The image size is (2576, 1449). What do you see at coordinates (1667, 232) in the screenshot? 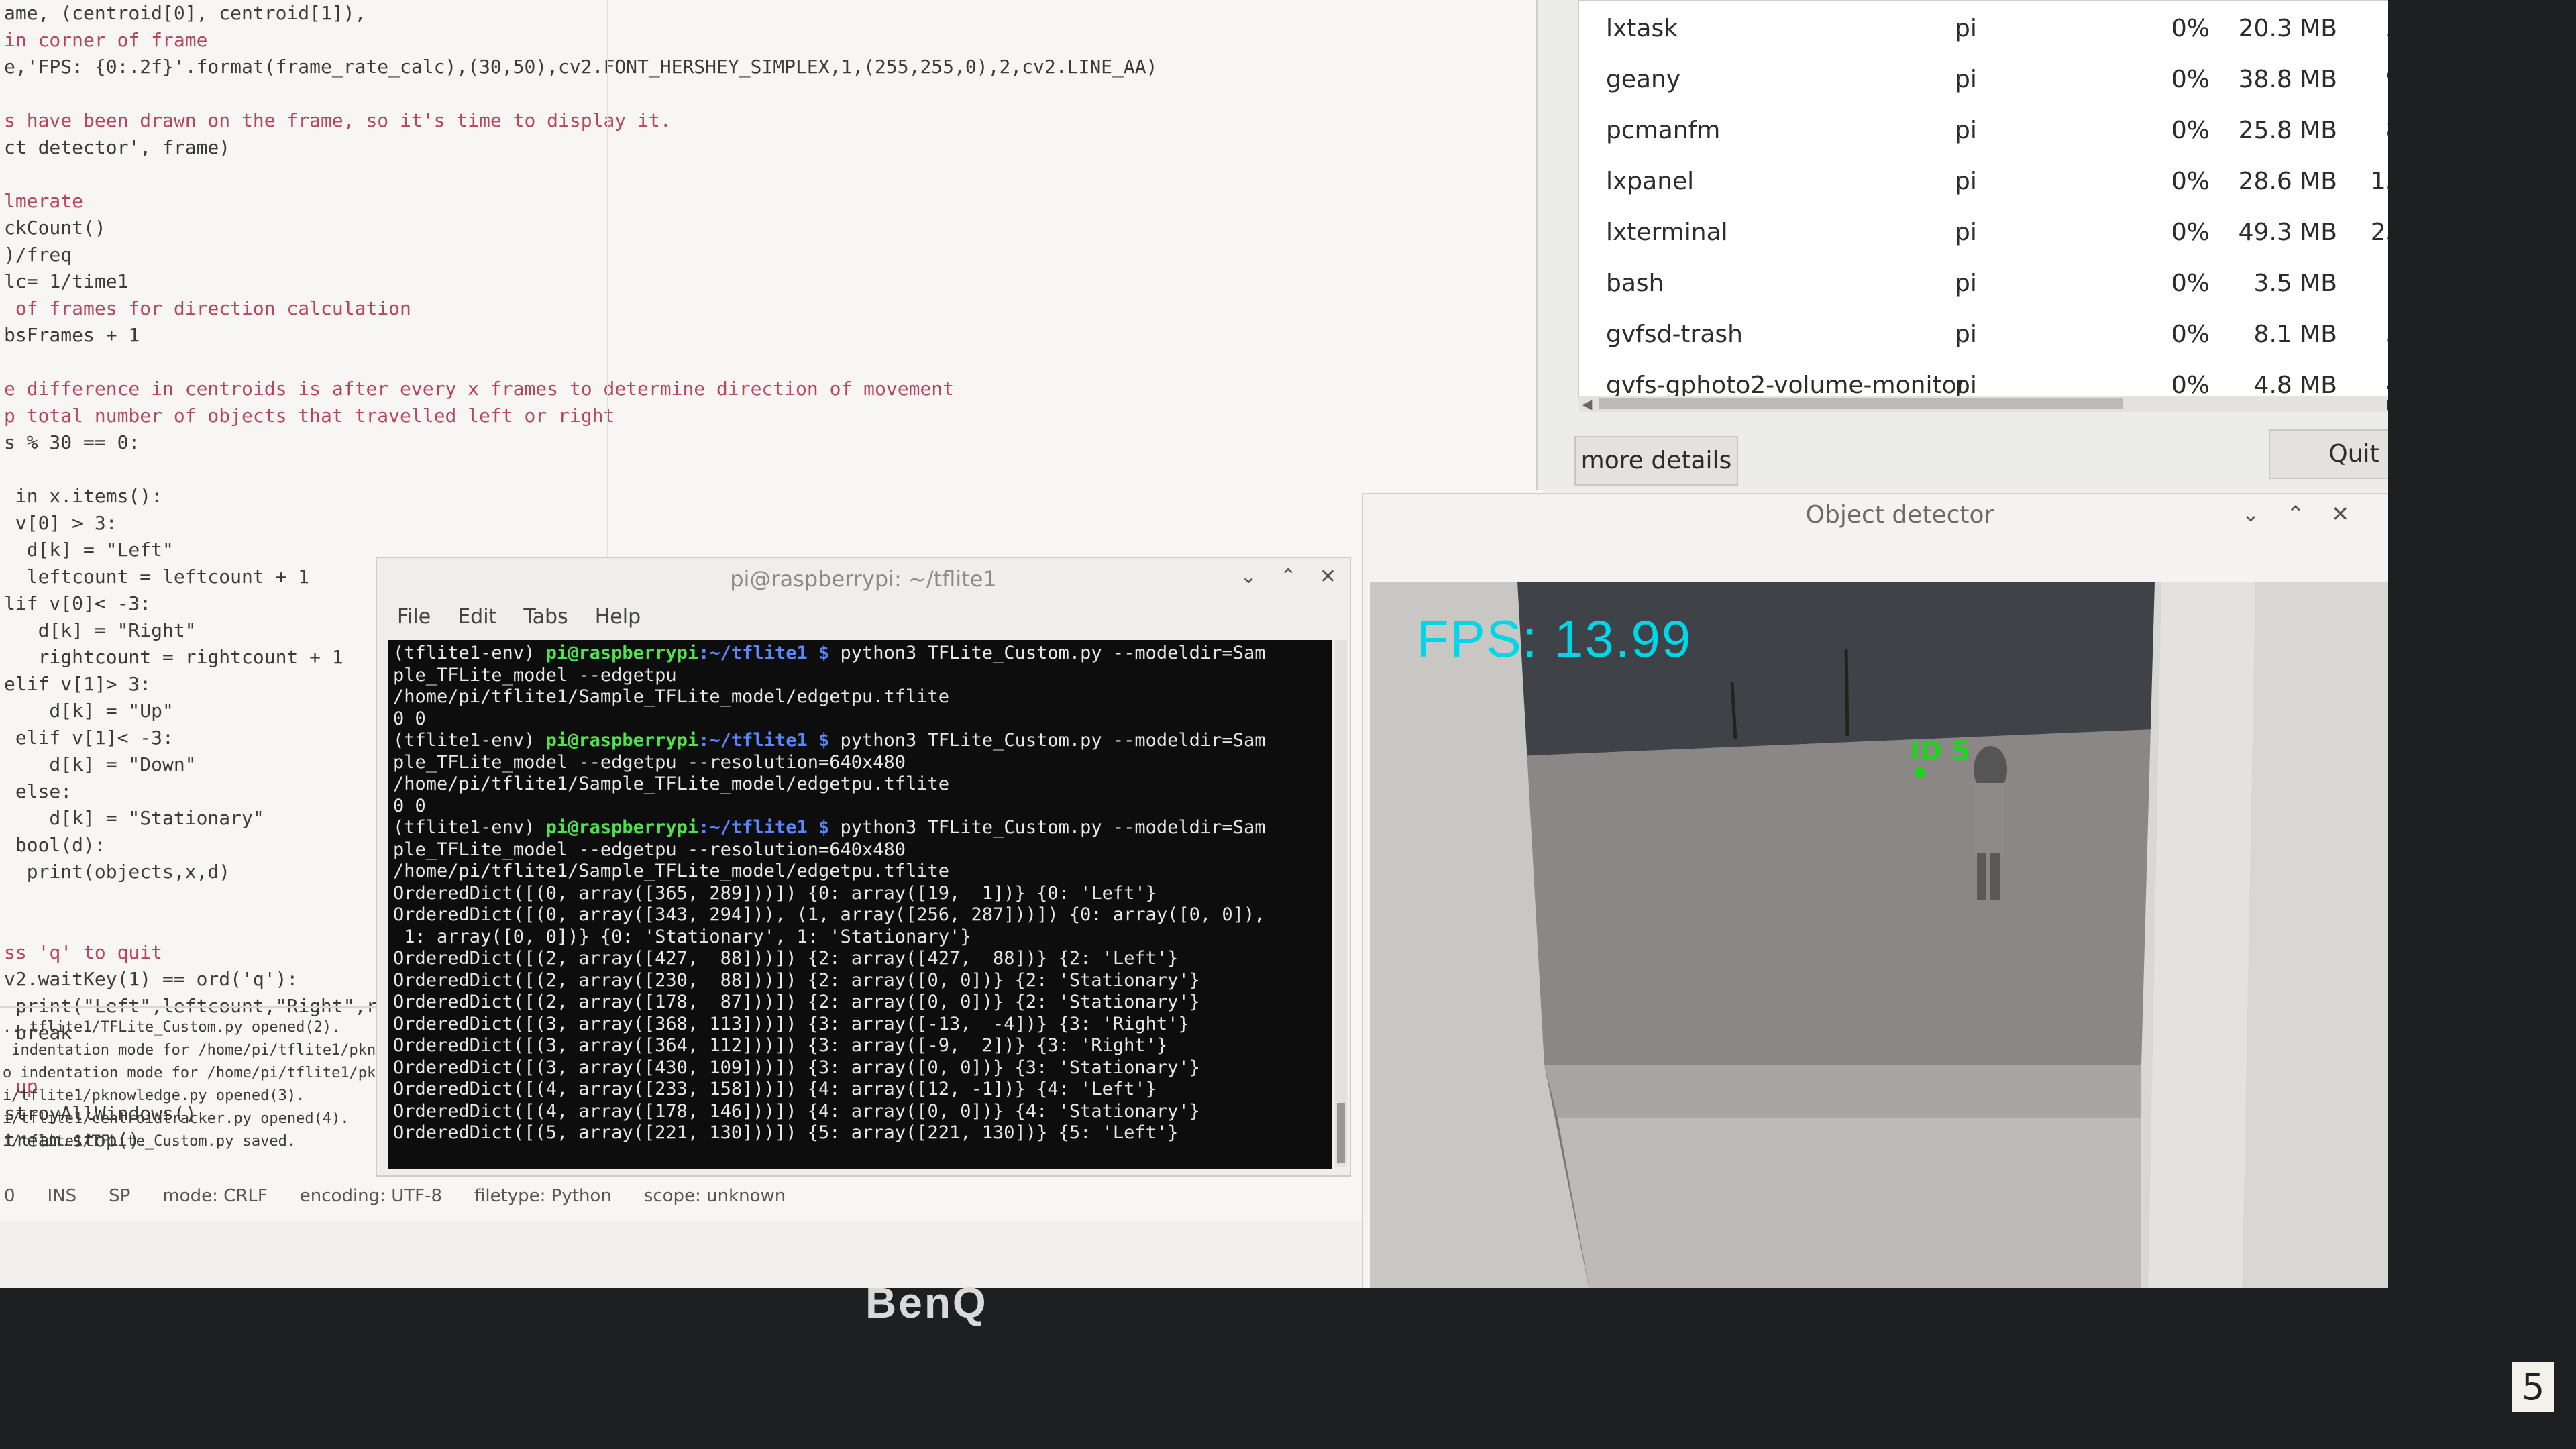
I see `process-name: lxterminal` at bounding box center [1667, 232].